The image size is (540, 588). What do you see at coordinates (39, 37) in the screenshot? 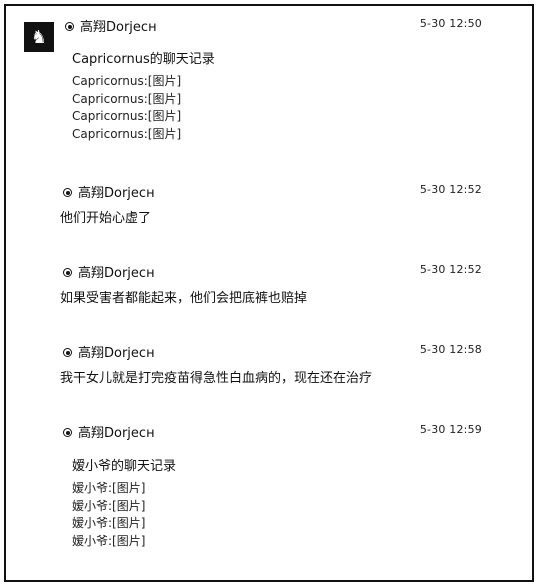
I see `avatar-icon: ♞` at bounding box center [39, 37].